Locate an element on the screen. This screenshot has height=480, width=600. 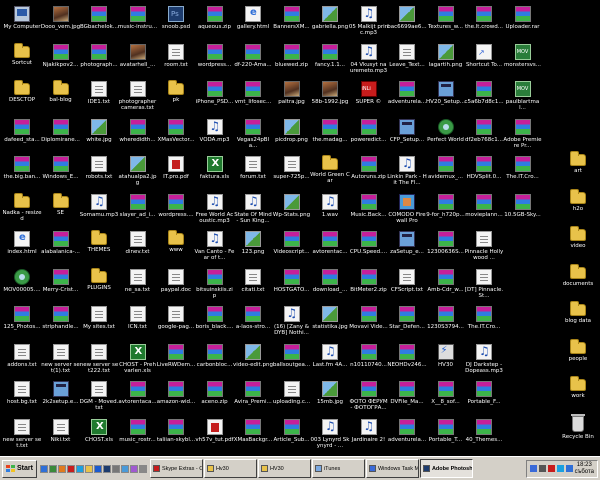
desktop-icon: work is located at coordinates (578, 395).